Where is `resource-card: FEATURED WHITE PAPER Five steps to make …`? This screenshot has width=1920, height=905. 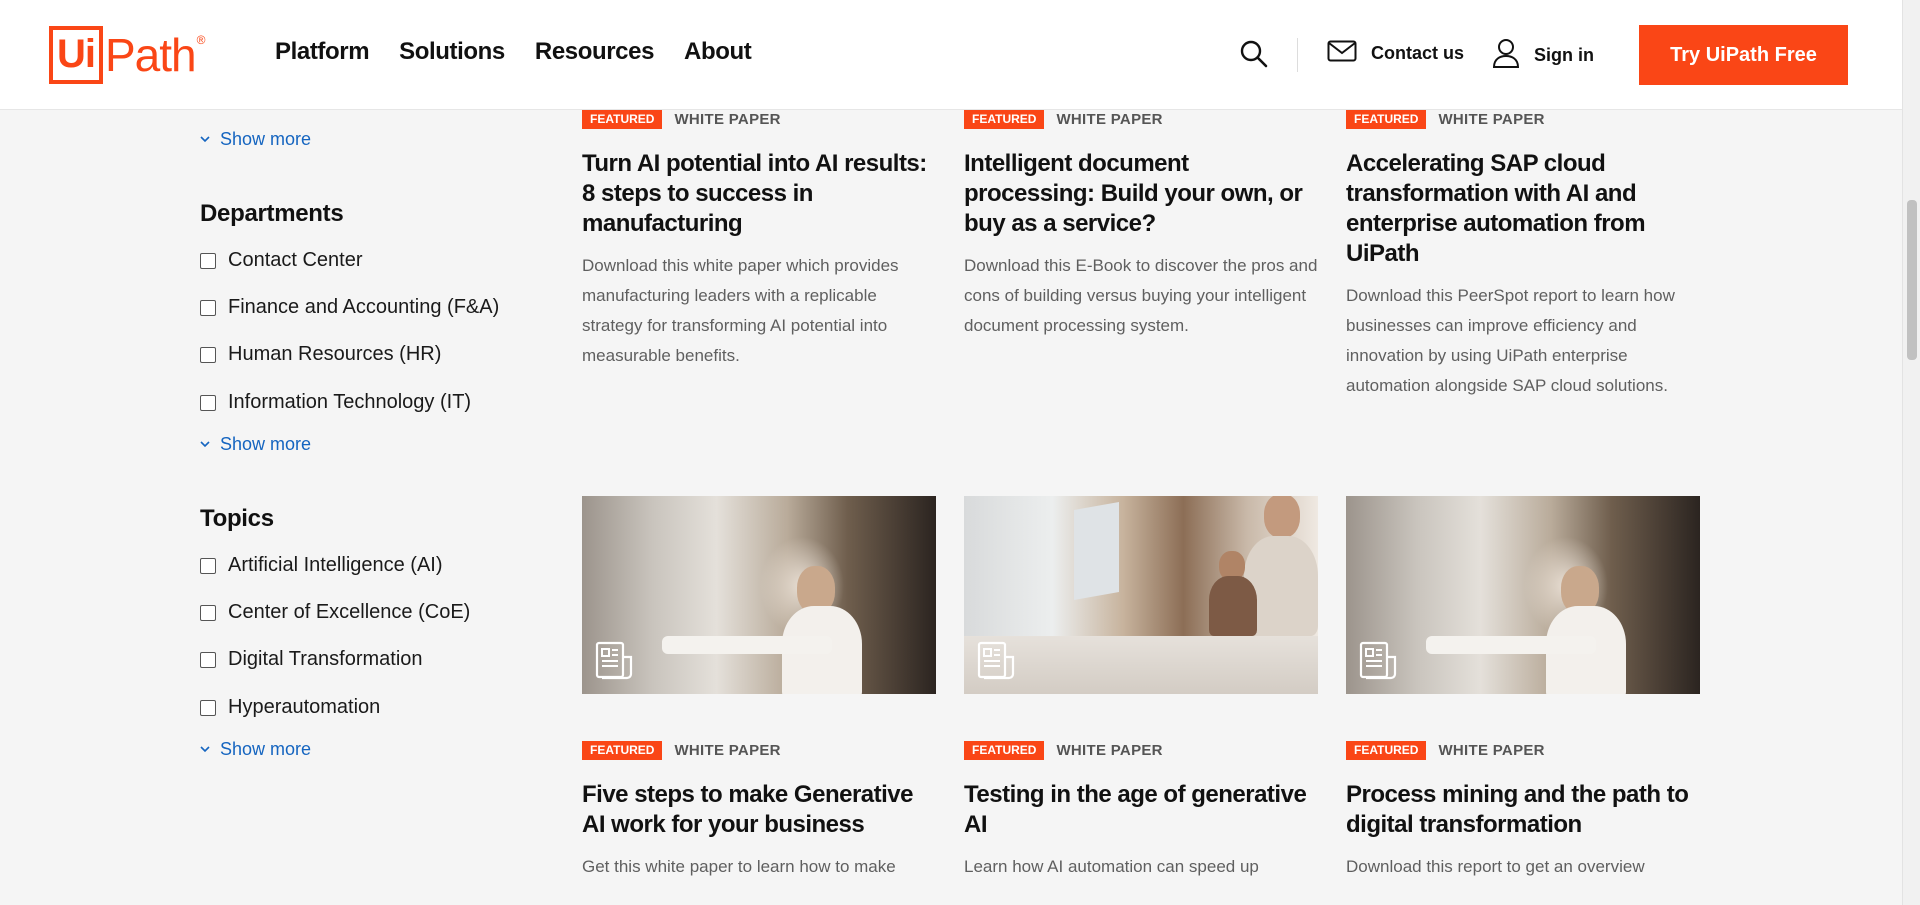 resource-card: FEATURED WHITE PAPER Five steps to make … is located at coordinates (759, 811).